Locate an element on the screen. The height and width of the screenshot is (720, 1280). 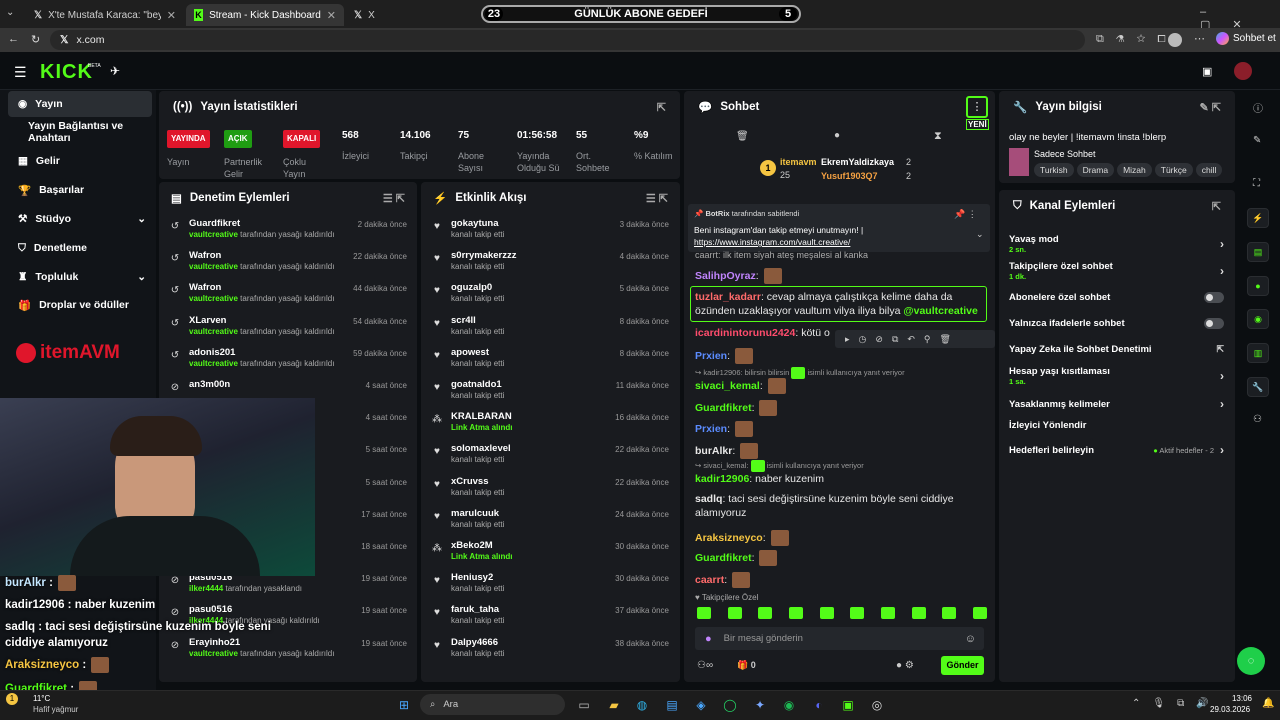
taskbar-search: ⌕ Ara is located at coordinates (492, 704).